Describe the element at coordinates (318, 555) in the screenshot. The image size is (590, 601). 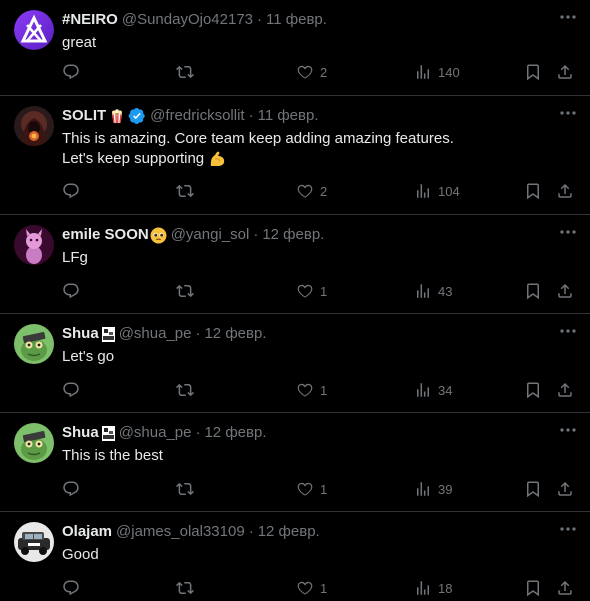
I see `tweet-text: Good` at that location.